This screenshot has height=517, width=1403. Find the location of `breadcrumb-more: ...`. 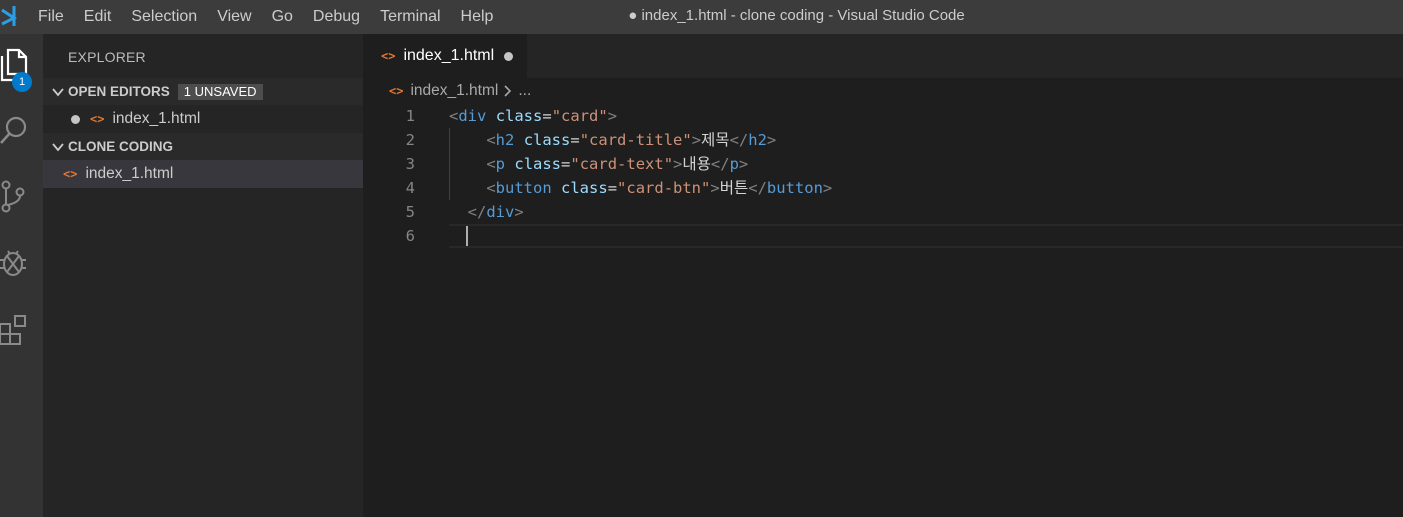

breadcrumb-more: ... is located at coordinates (524, 91).